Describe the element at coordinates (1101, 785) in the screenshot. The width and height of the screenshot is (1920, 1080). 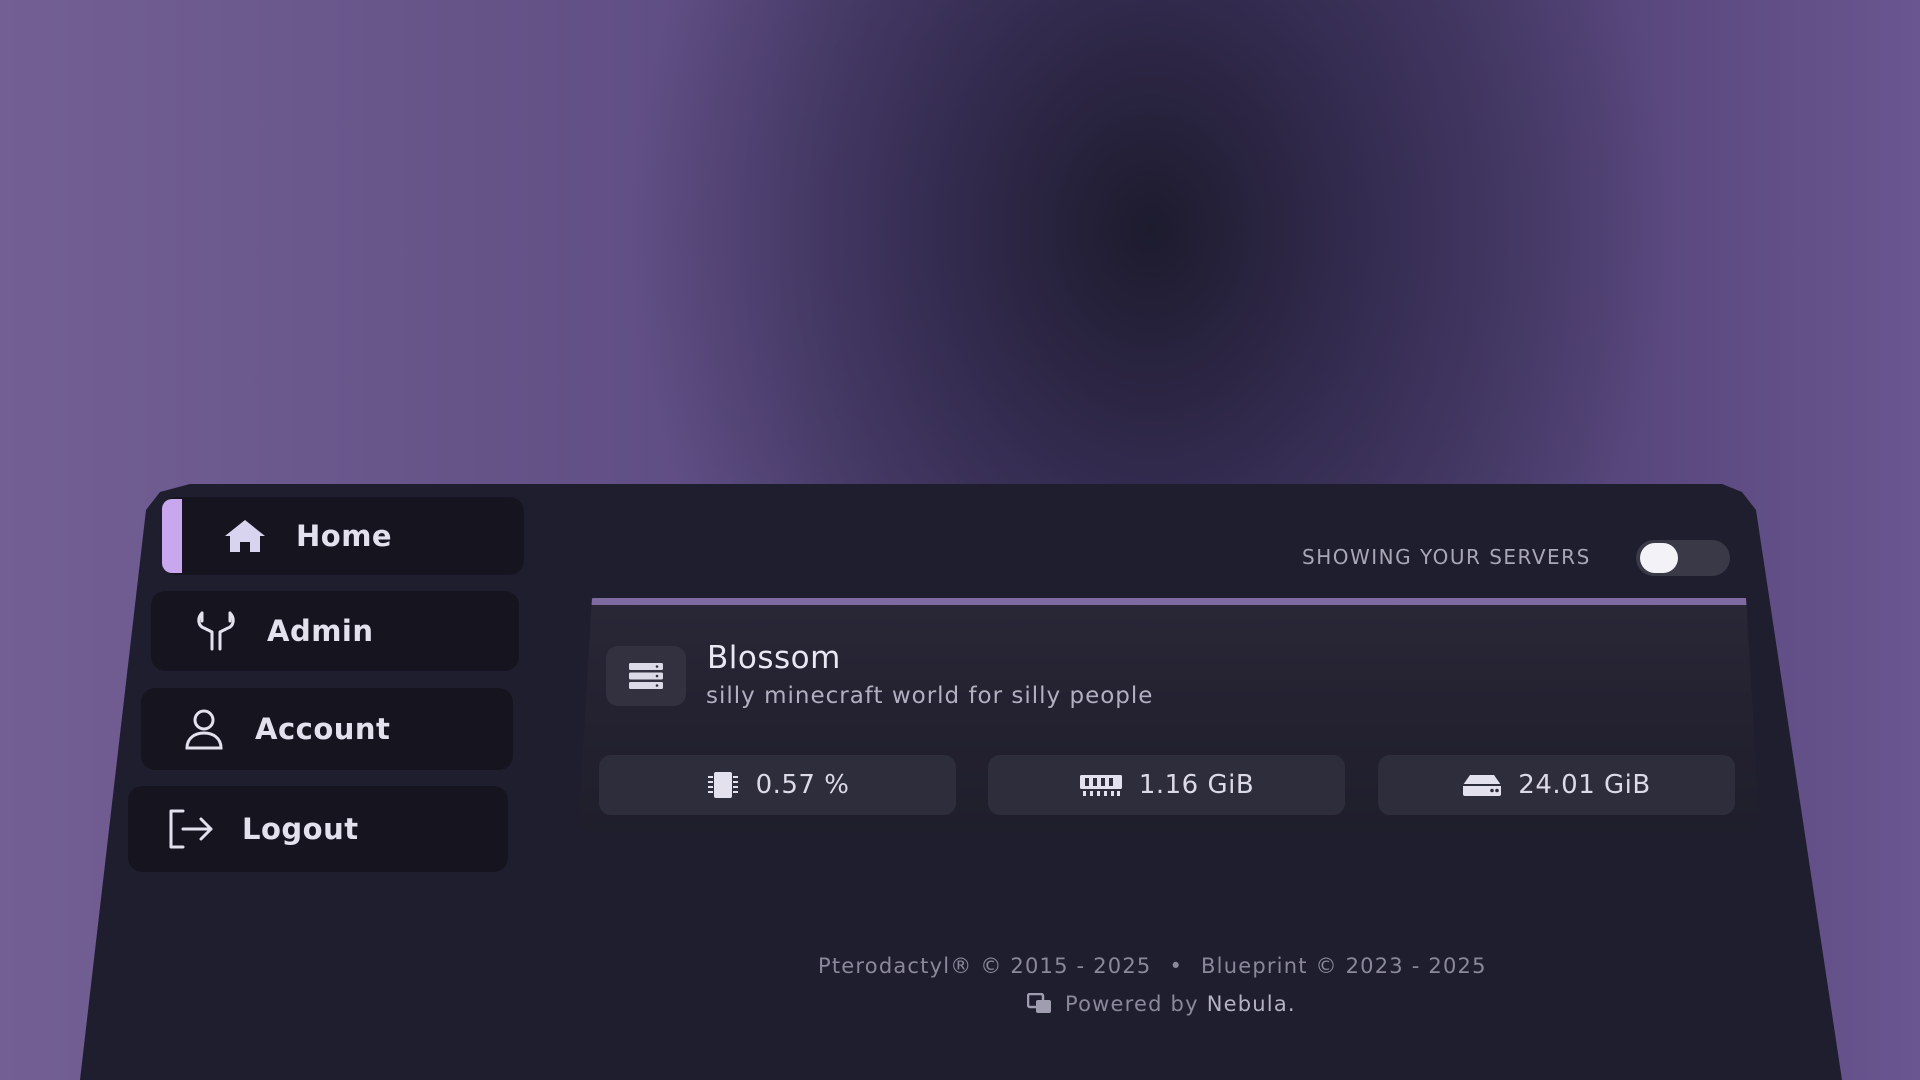
I see `memory-icon` at that location.